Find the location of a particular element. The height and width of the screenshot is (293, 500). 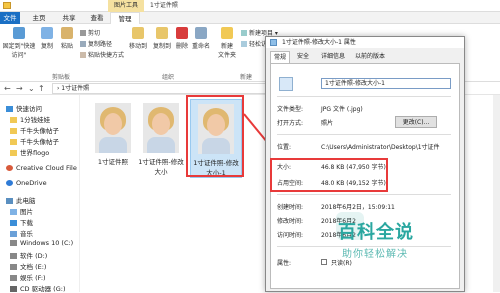

pin-quick-access-button: 固定到"快速访问" is located at coordinates (19, 43).